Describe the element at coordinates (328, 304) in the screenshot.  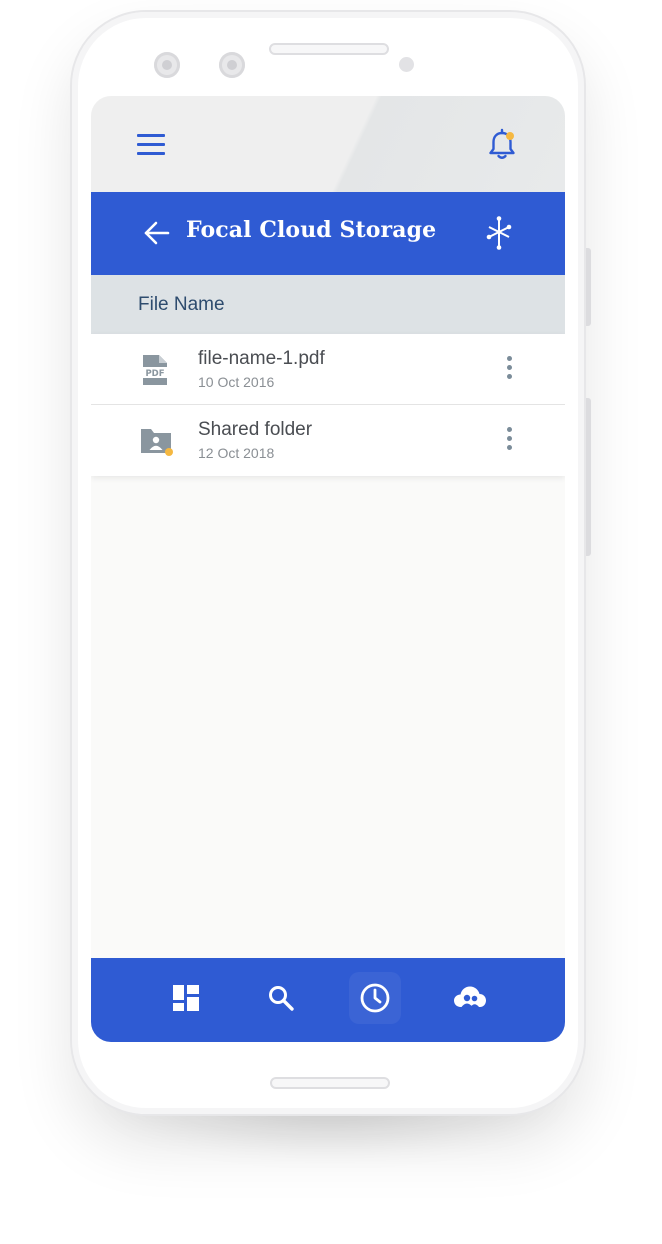
I see `list-column-header: File Name` at that location.